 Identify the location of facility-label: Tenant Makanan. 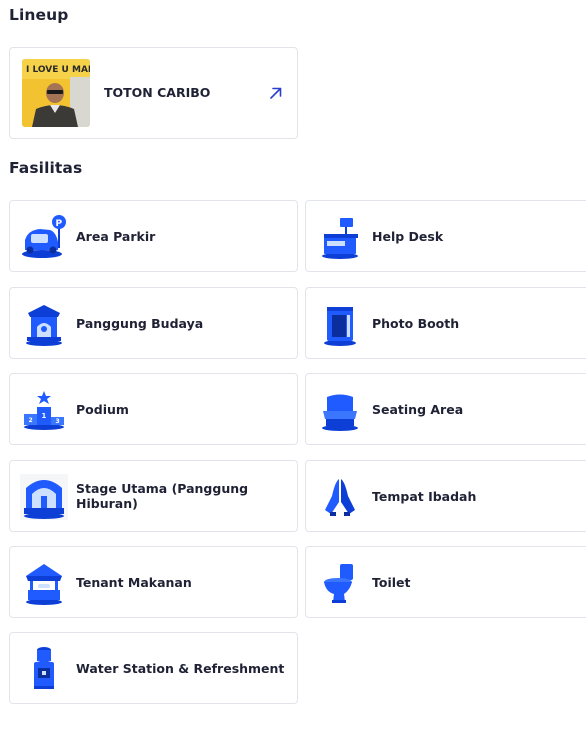
(134, 582).